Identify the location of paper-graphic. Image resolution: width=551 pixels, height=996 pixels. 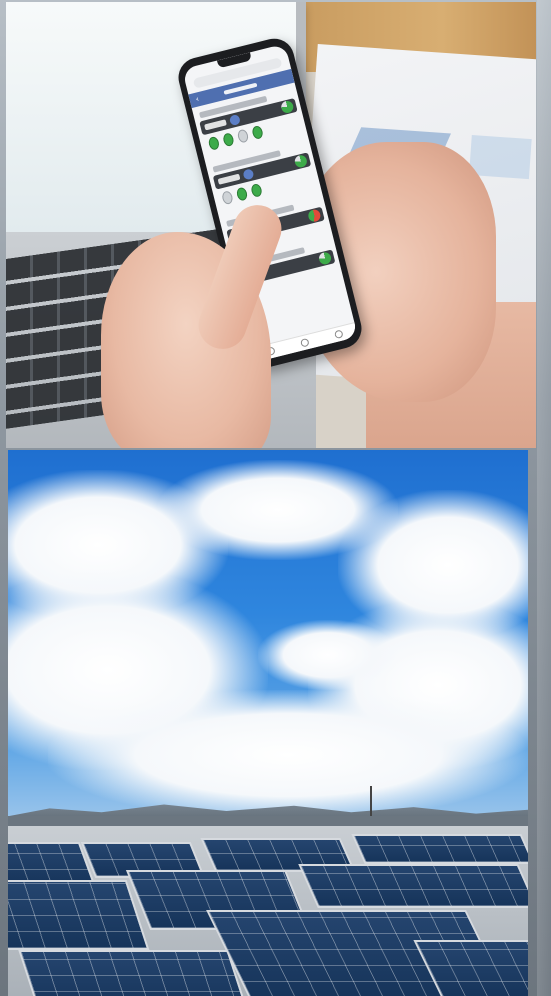
(500, 157).